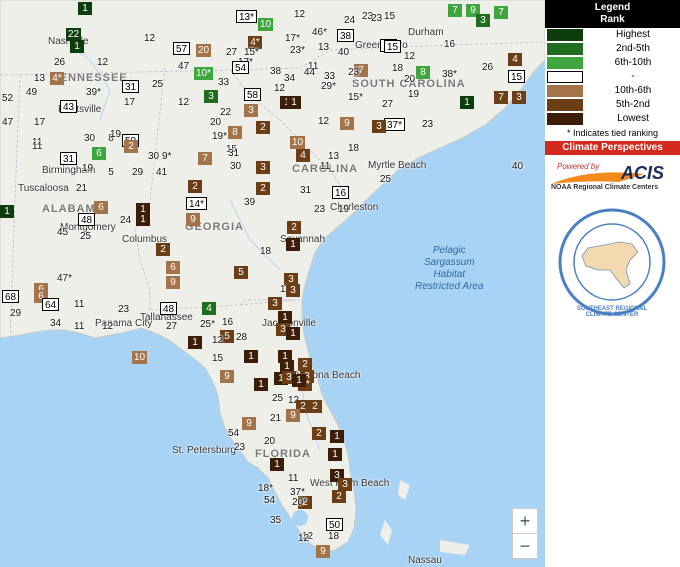 The image size is (680, 567). I want to click on station-marker: 43, so click(69, 106).